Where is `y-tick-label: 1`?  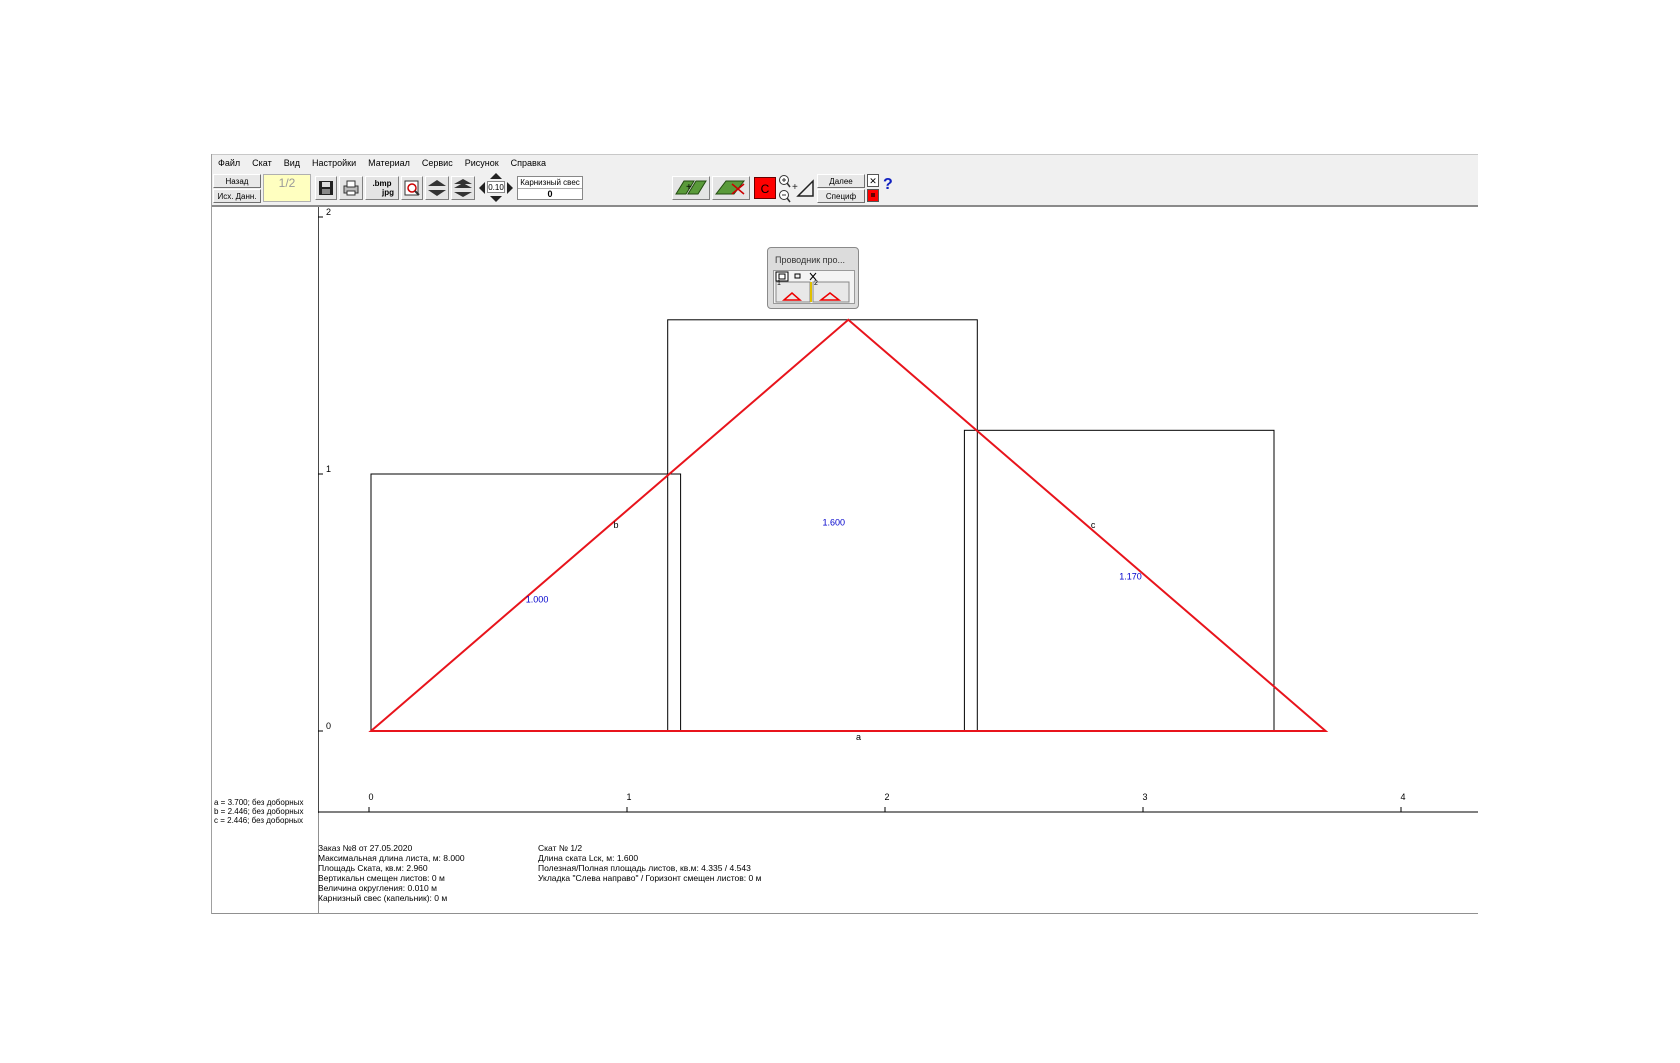
y-tick-label: 1 is located at coordinates (328, 469).